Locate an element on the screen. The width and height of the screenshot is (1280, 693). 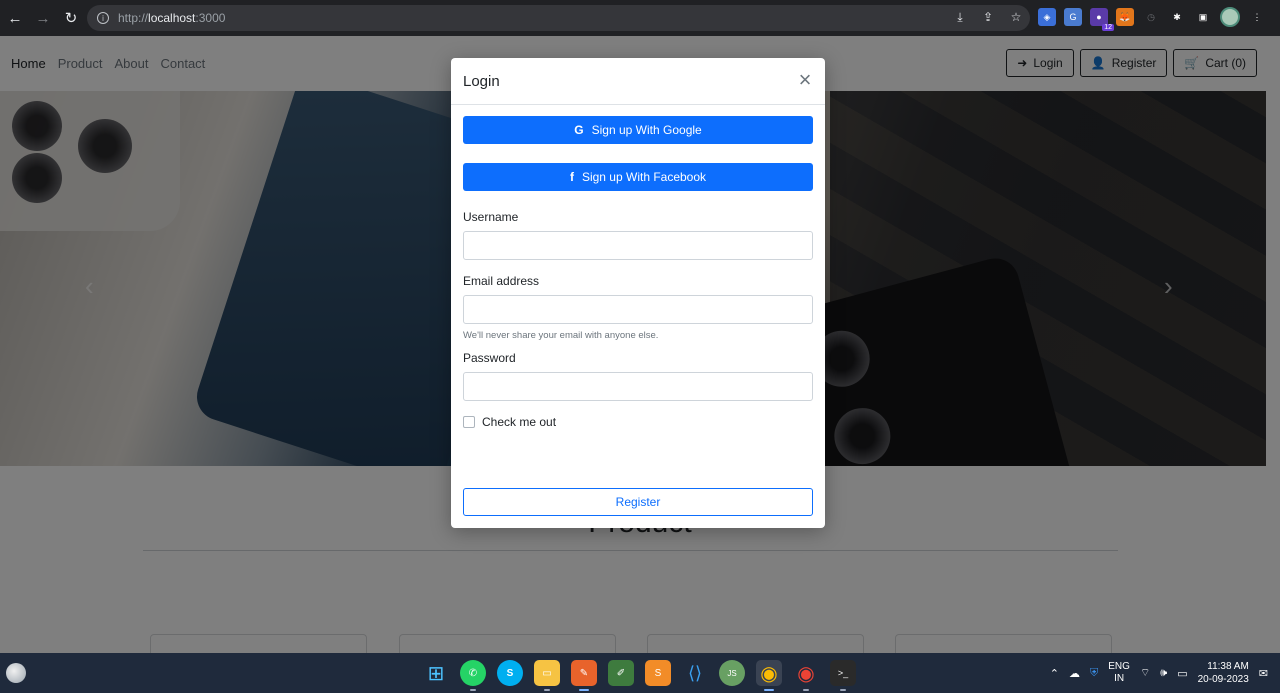
bookmark-star-icon: ☆ is located at coordinates (1016, 17).